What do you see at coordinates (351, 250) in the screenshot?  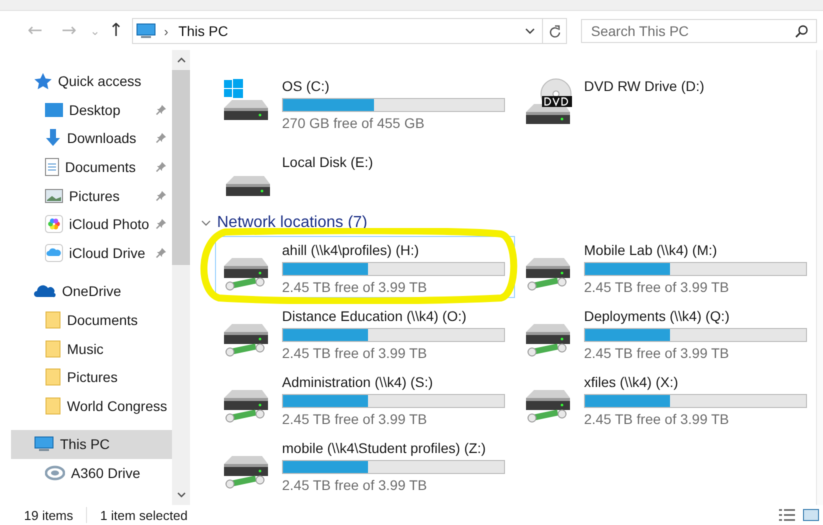 I see `drive-name: ahill (\\k4\profiles) (H:)` at bounding box center [351, 250].